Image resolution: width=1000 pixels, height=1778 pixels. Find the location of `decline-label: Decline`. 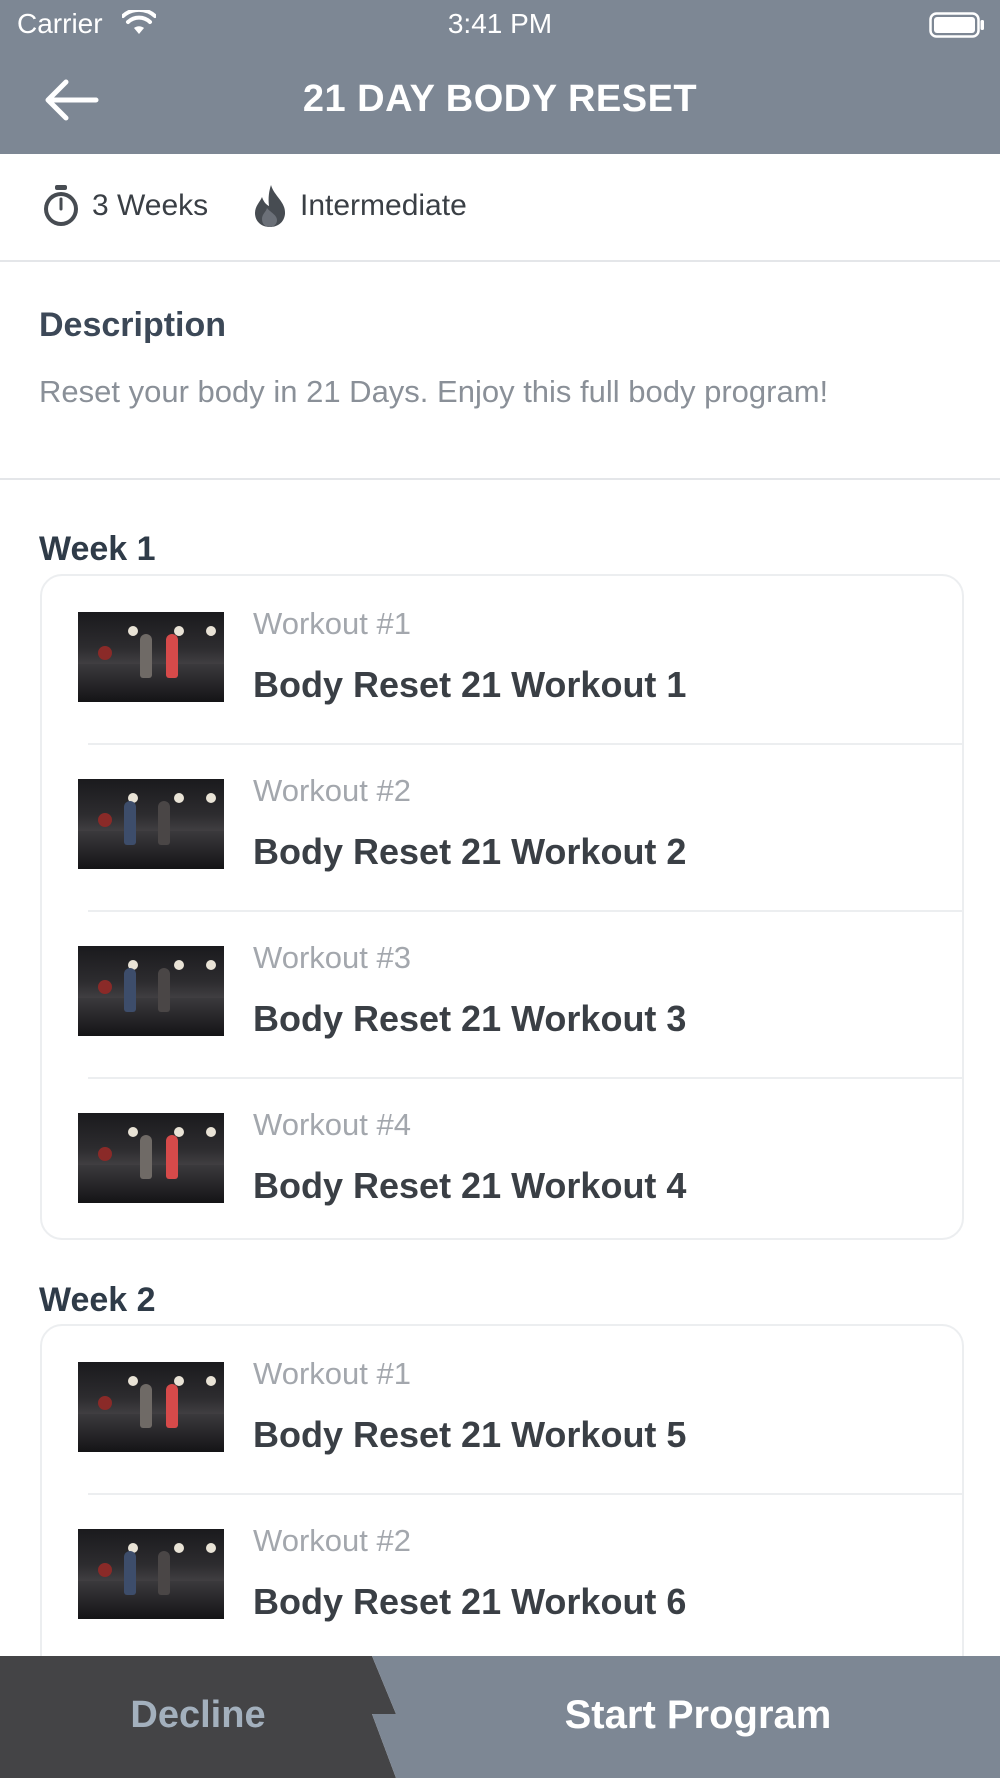

decline-label: Decline is located at coordinates (198, 1715).